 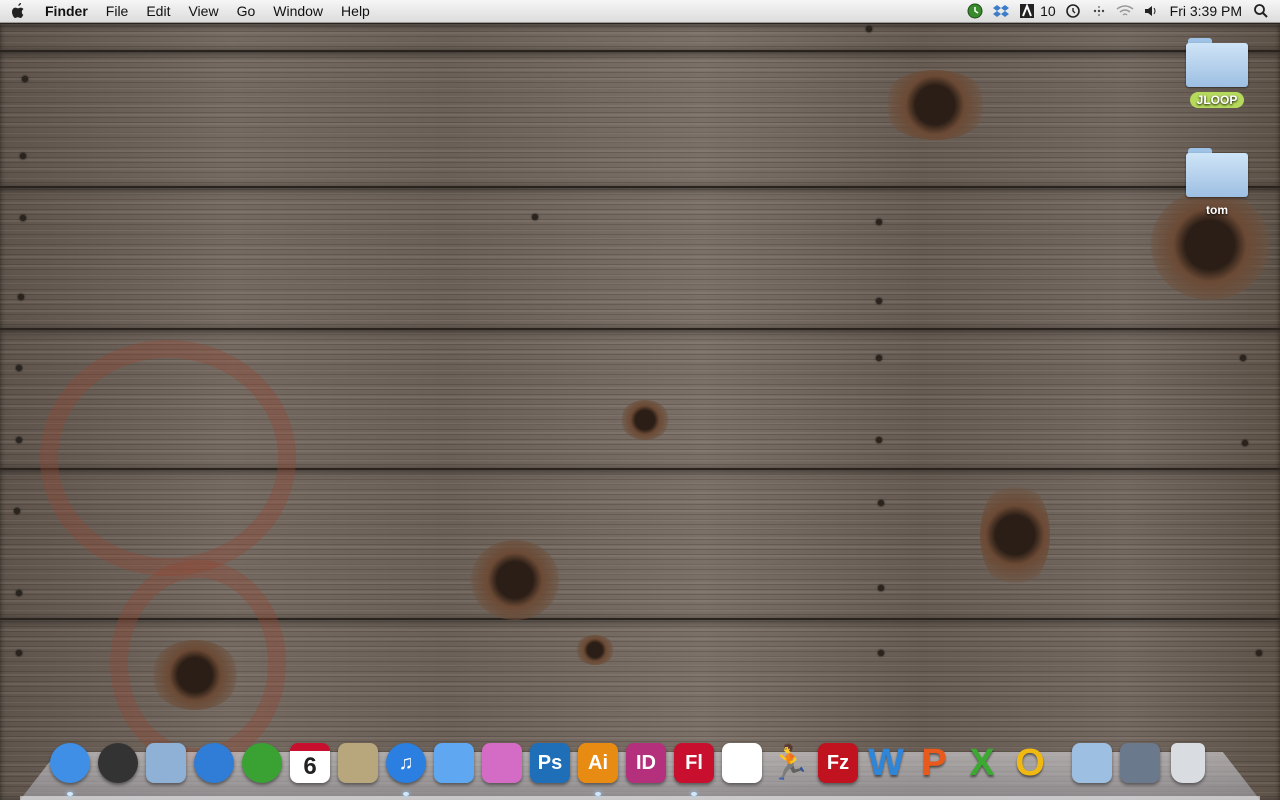 I want to click on desktop-folder-tom: tom, so click(x=1217, y=183).